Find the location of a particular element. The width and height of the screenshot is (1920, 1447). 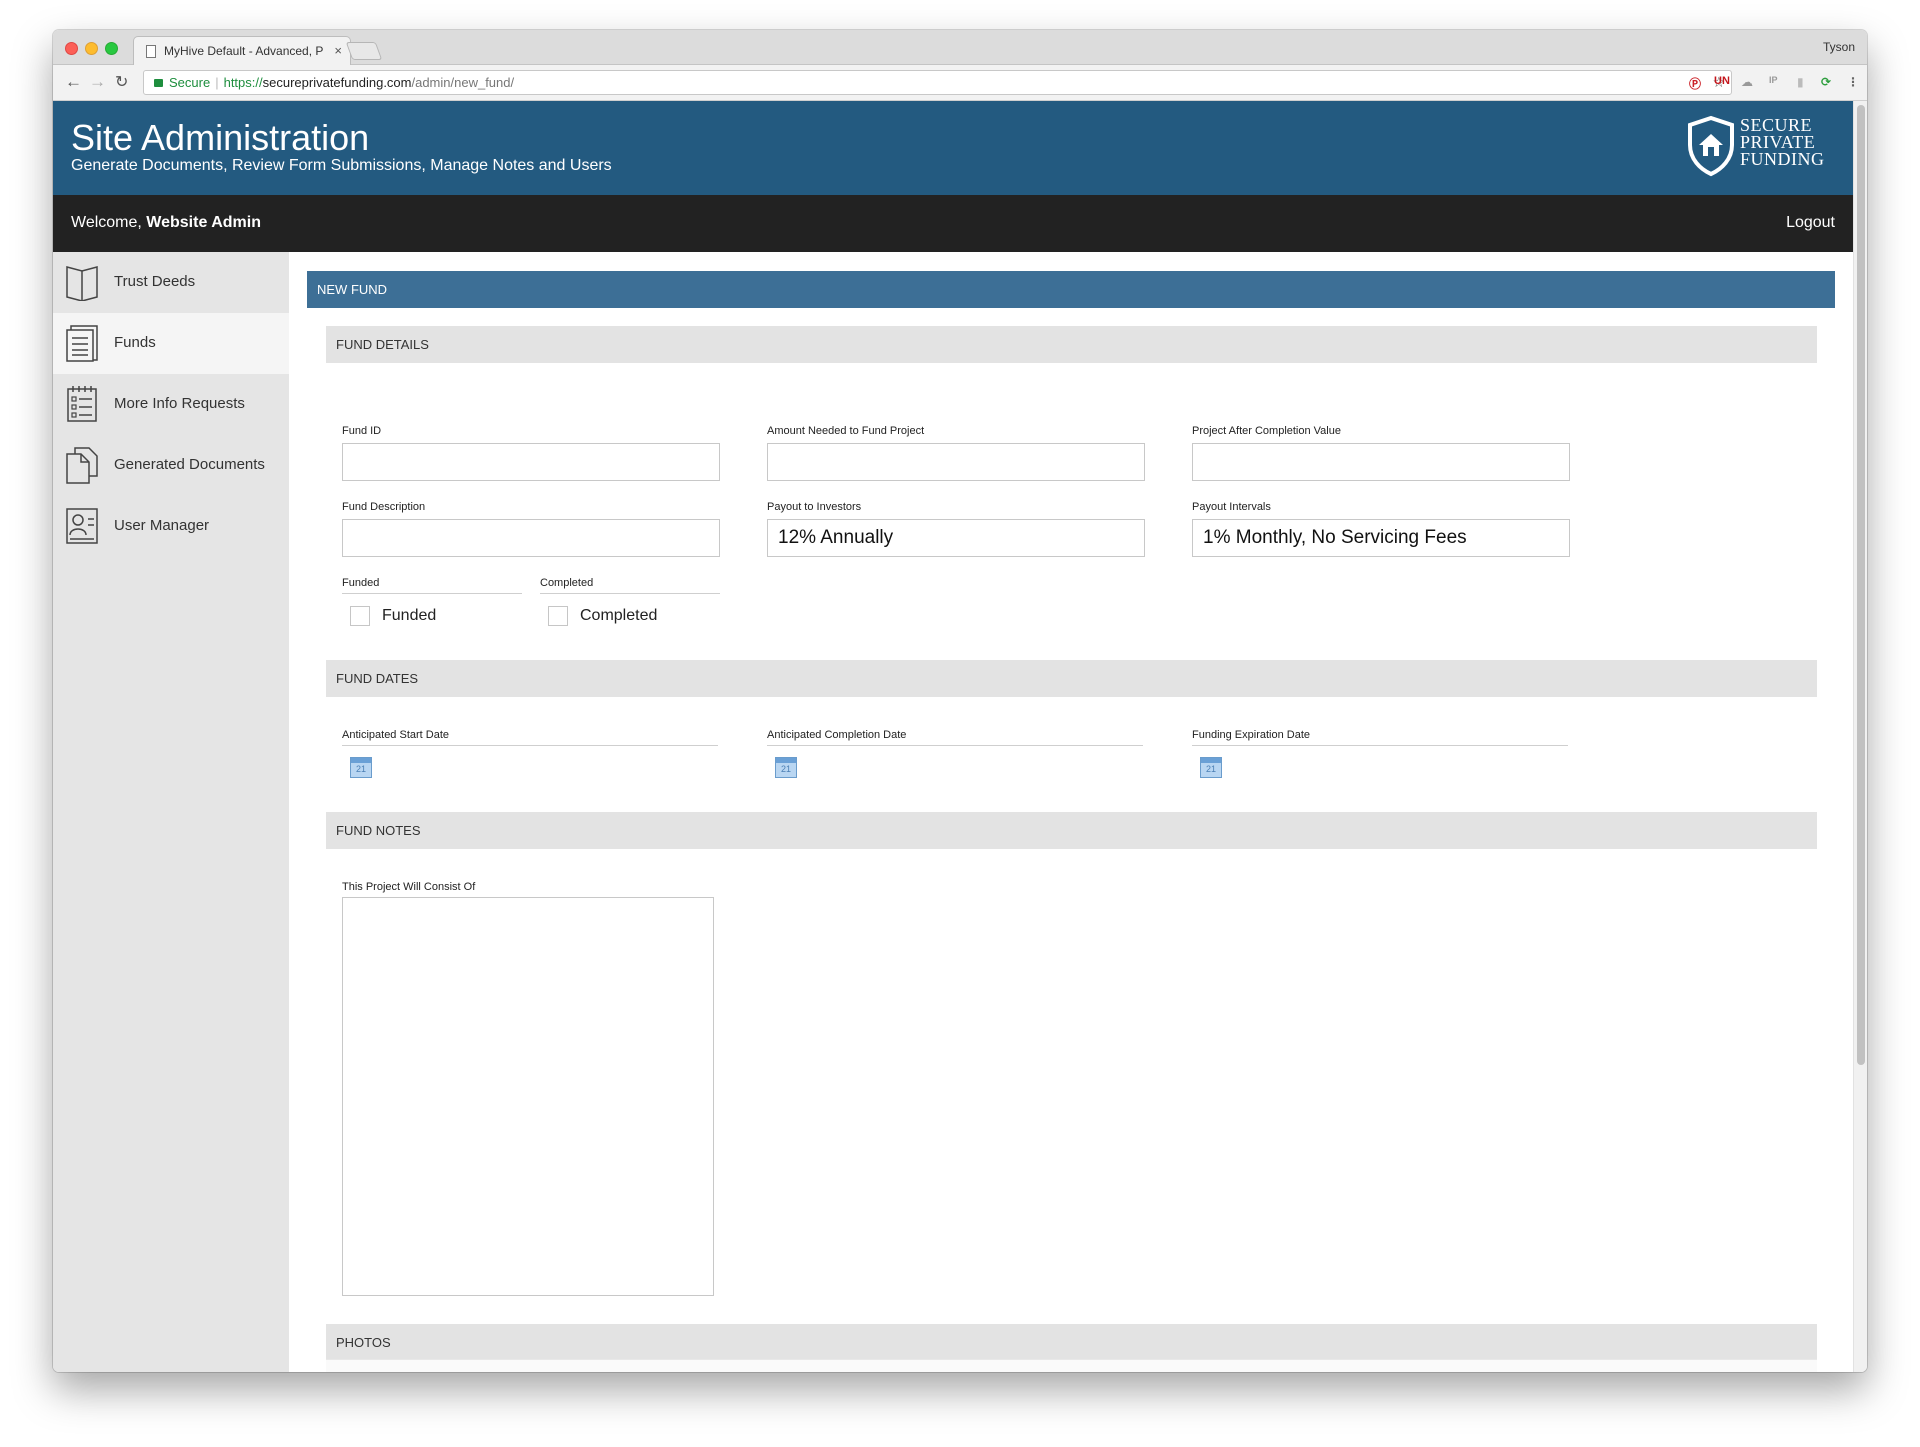

browser-tab: MyHive Default - Advanced, P × is located at coordinates (242, 51).